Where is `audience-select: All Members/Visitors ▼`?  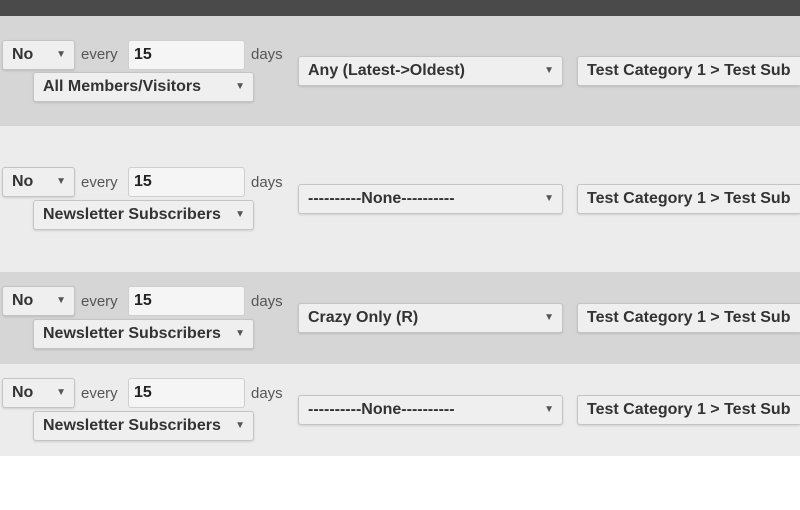
audience-select: All Members/Visitors ▼ is located at coordinates (143, 87).